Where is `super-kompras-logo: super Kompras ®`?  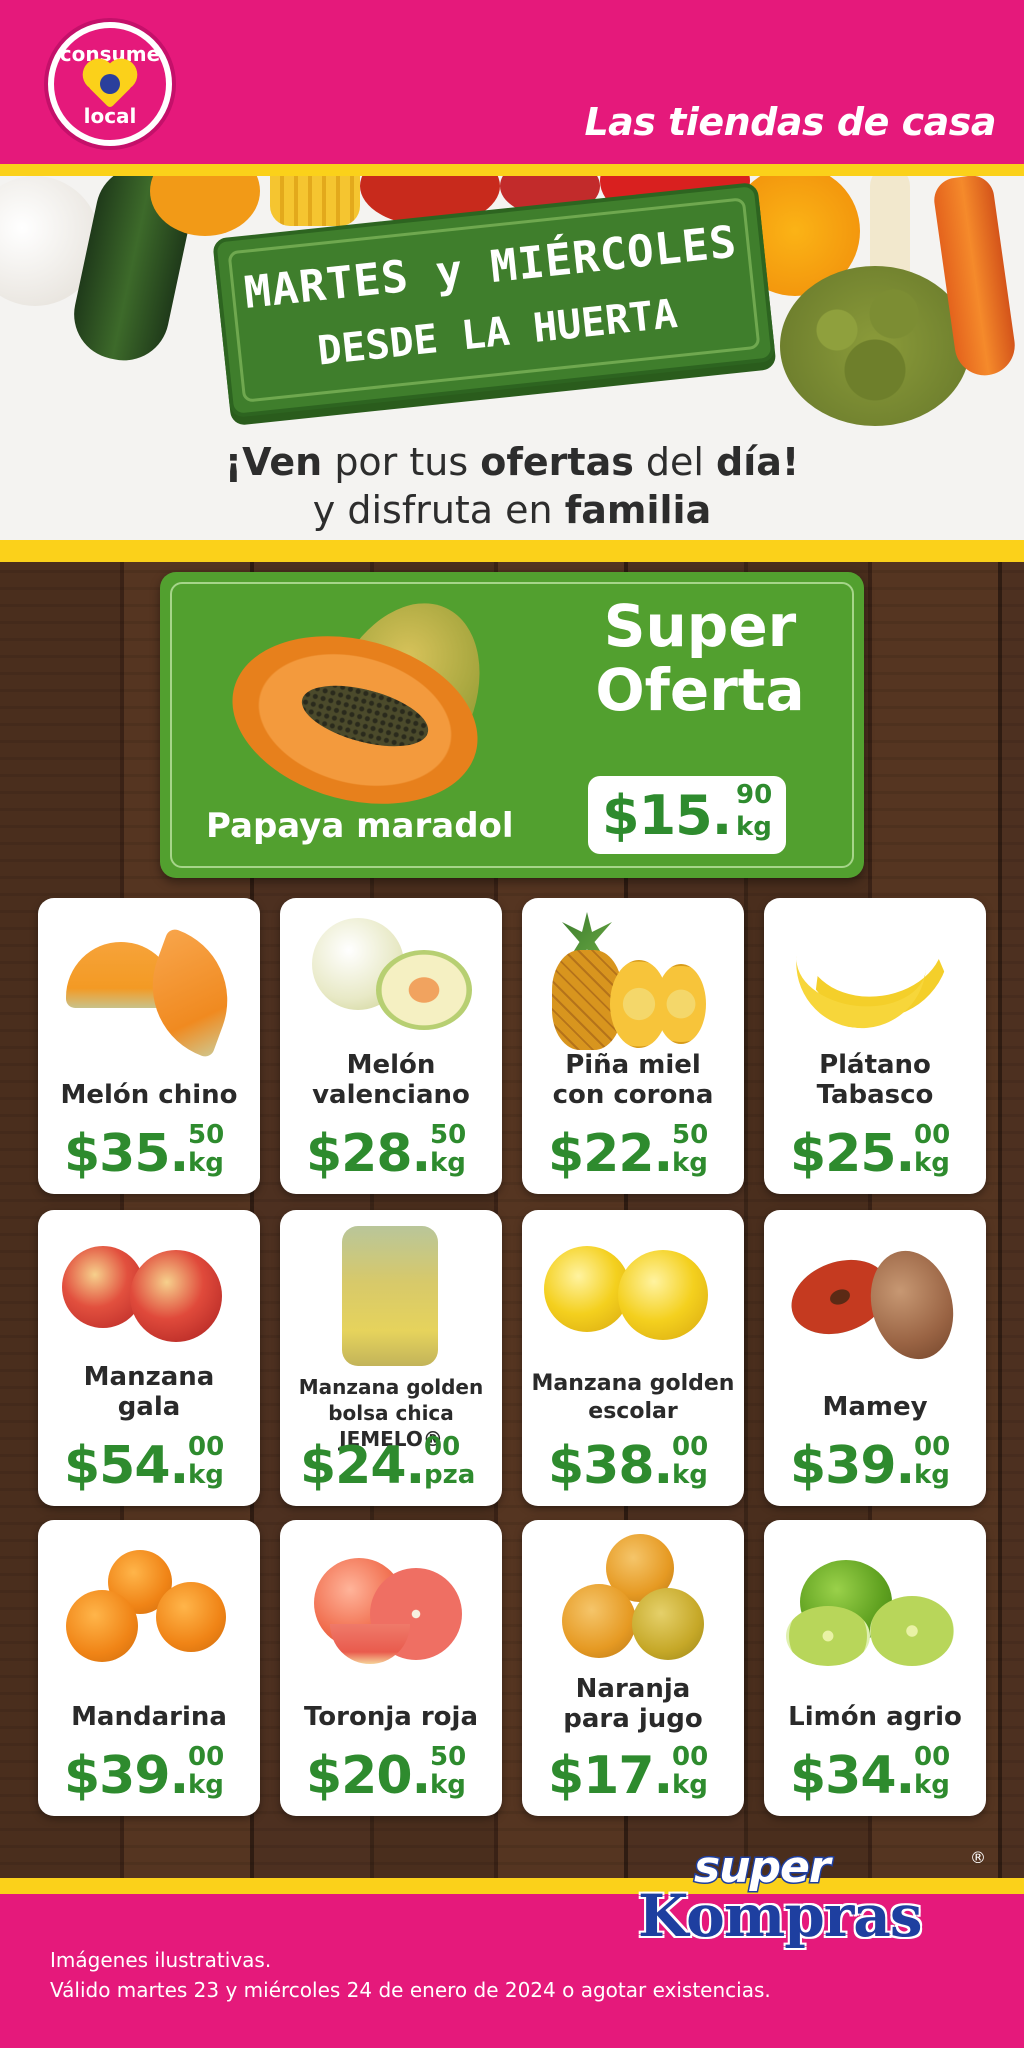 super-kompras-logo: super Kompras ® is located at coordinates (814, 1896).